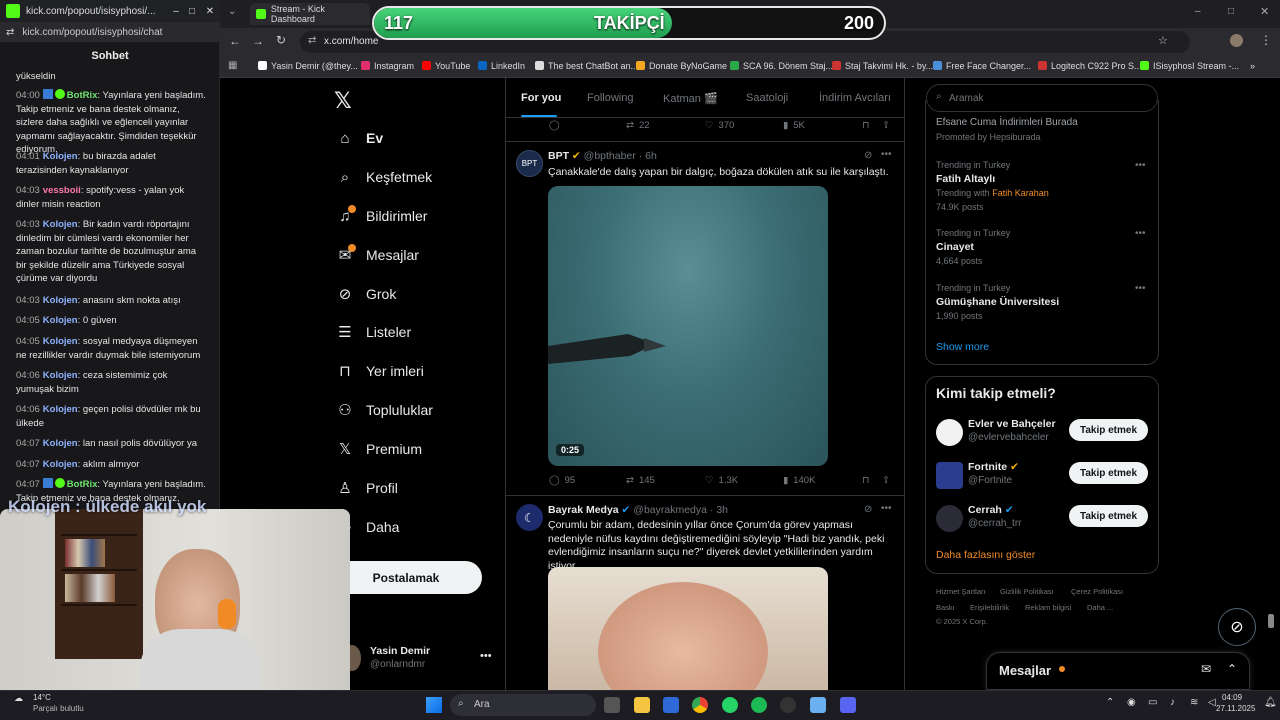 Image resolution: width=1280 pixels, height=720 pixels. I want to click on window-close-icon: ✕, so click(1264, 11).